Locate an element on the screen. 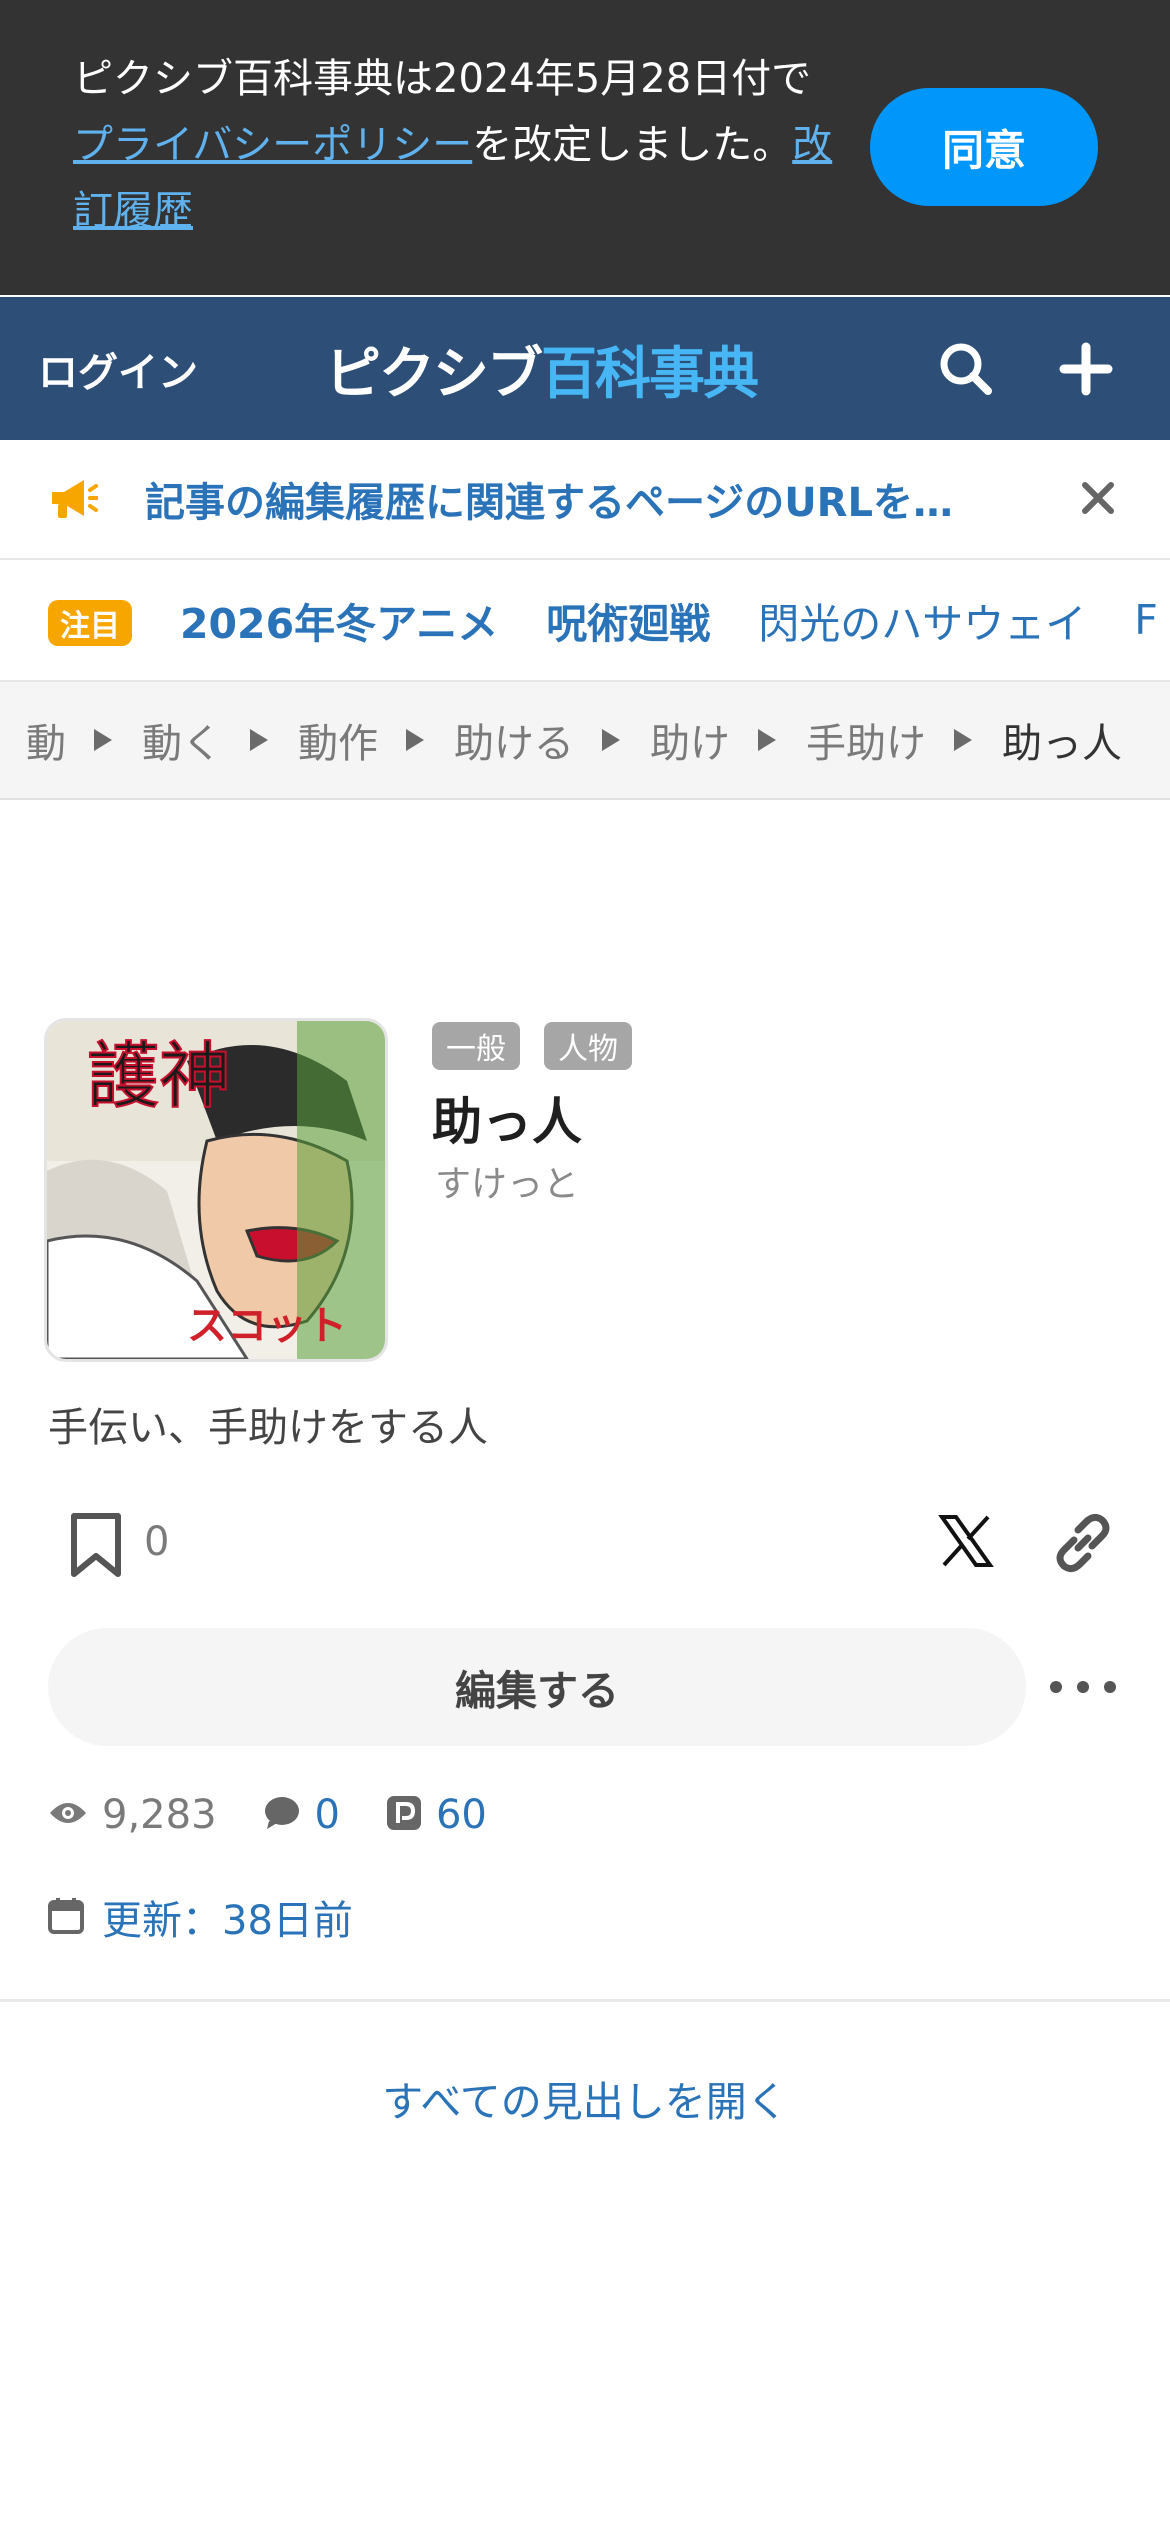 The width and height of the screenshot is (1170, 2532). login-link: ログイン is located at coordinates (118, 368).